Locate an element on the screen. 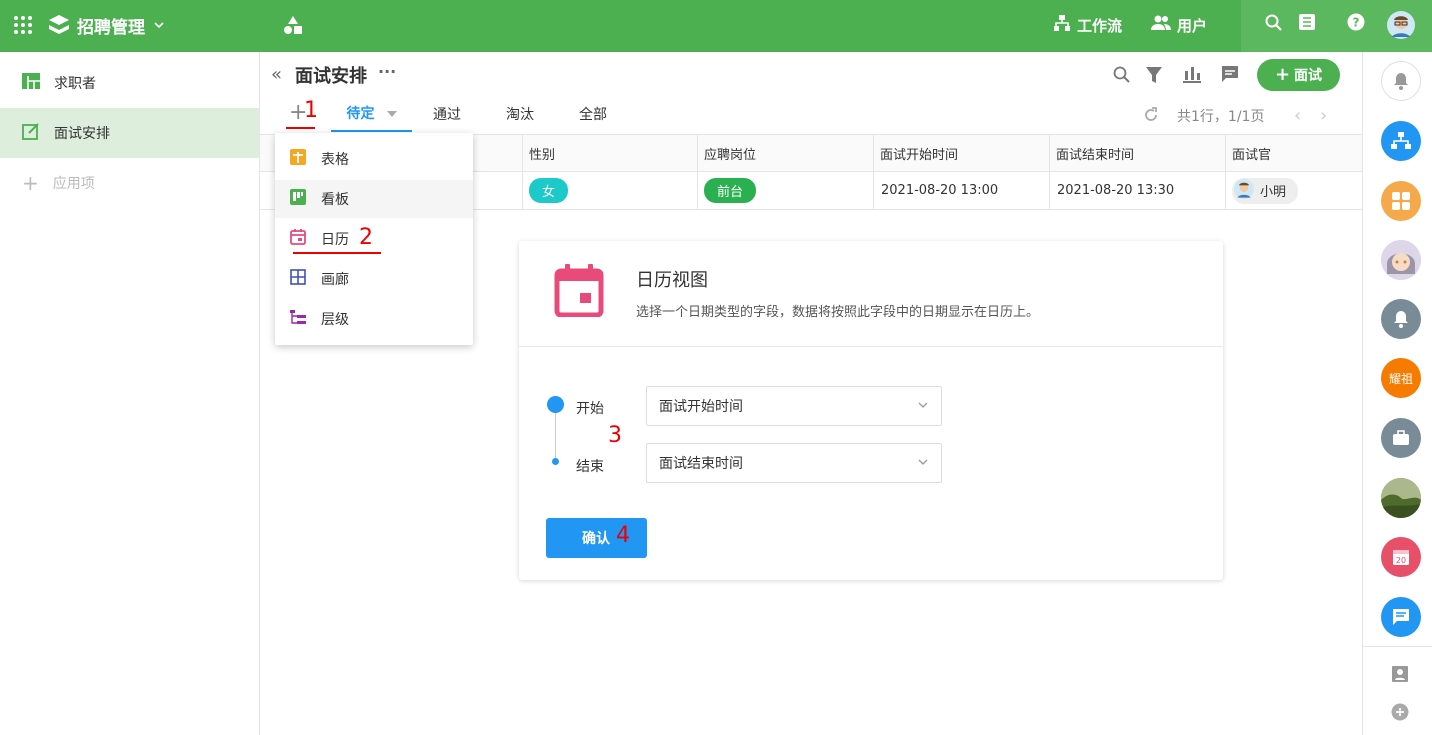 Image resolution: width=1432 pixels, height=735 pixels. tab-pending: 待定 is located at coordinates (371, 114).